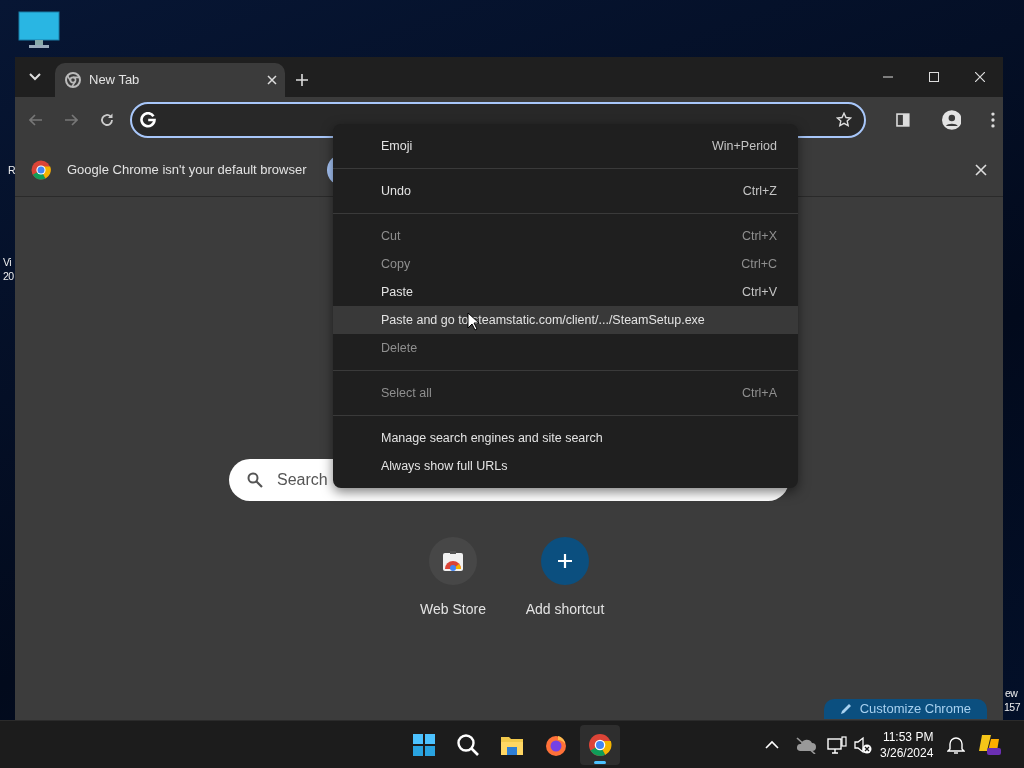 The image size is (1024, 768). I want to click on menu-item: Paste Ctrl+V, so click(565, 292).